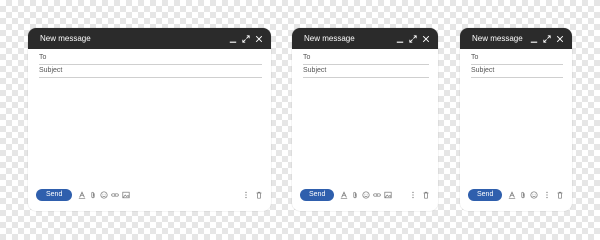 The image size is (600, 240). Describe the element at coordinates (516, 119) in the screenshot. I see `compose-window-small: New message To Subject Send` at that location.